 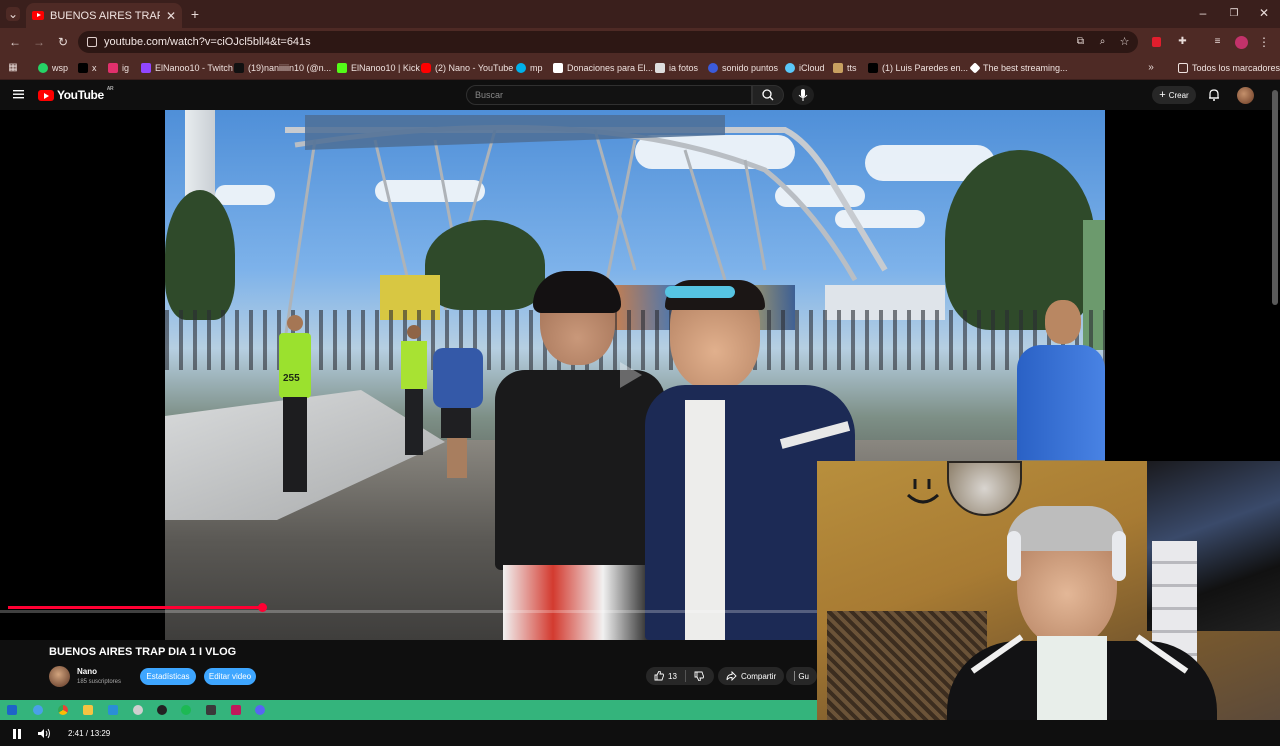 What do you see at coordinates (1061, 380) in the screenshot?
I see `scene-person-edge` at bounding box center [1061, 380].